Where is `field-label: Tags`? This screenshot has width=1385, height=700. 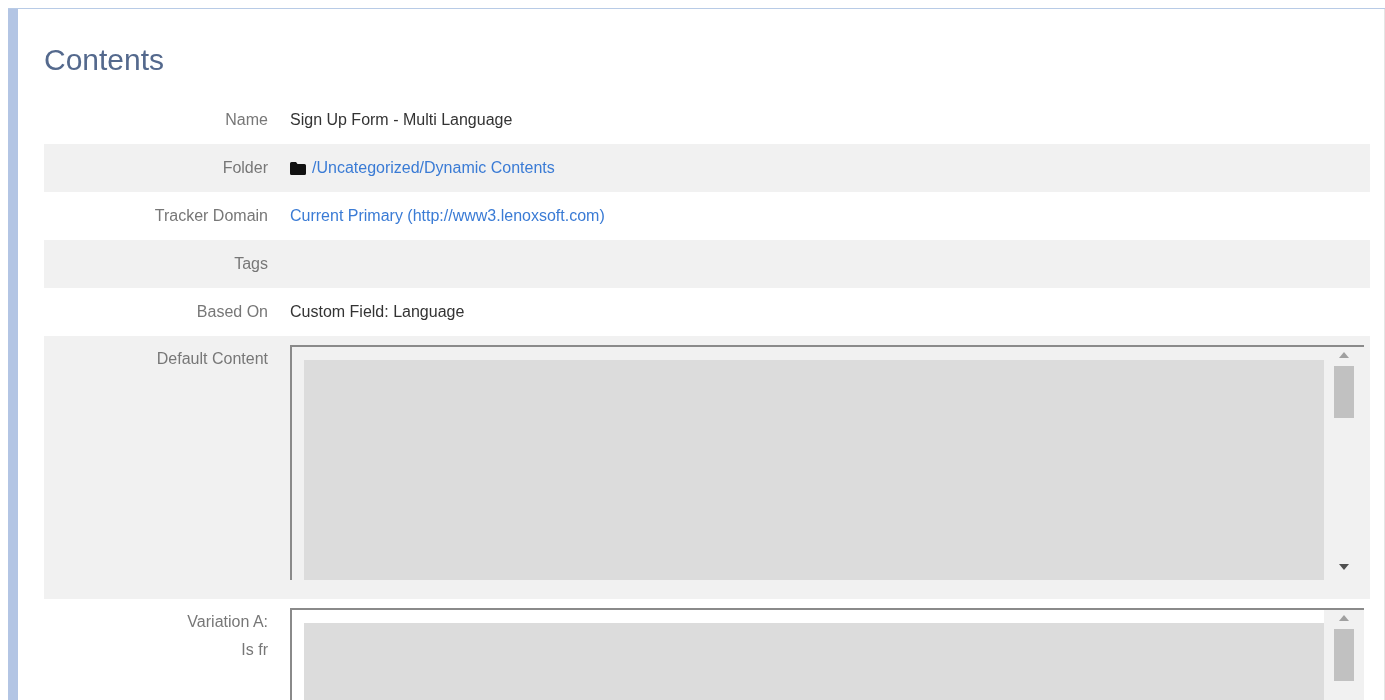
field-label: Tags is located at coordinates (251, 263).